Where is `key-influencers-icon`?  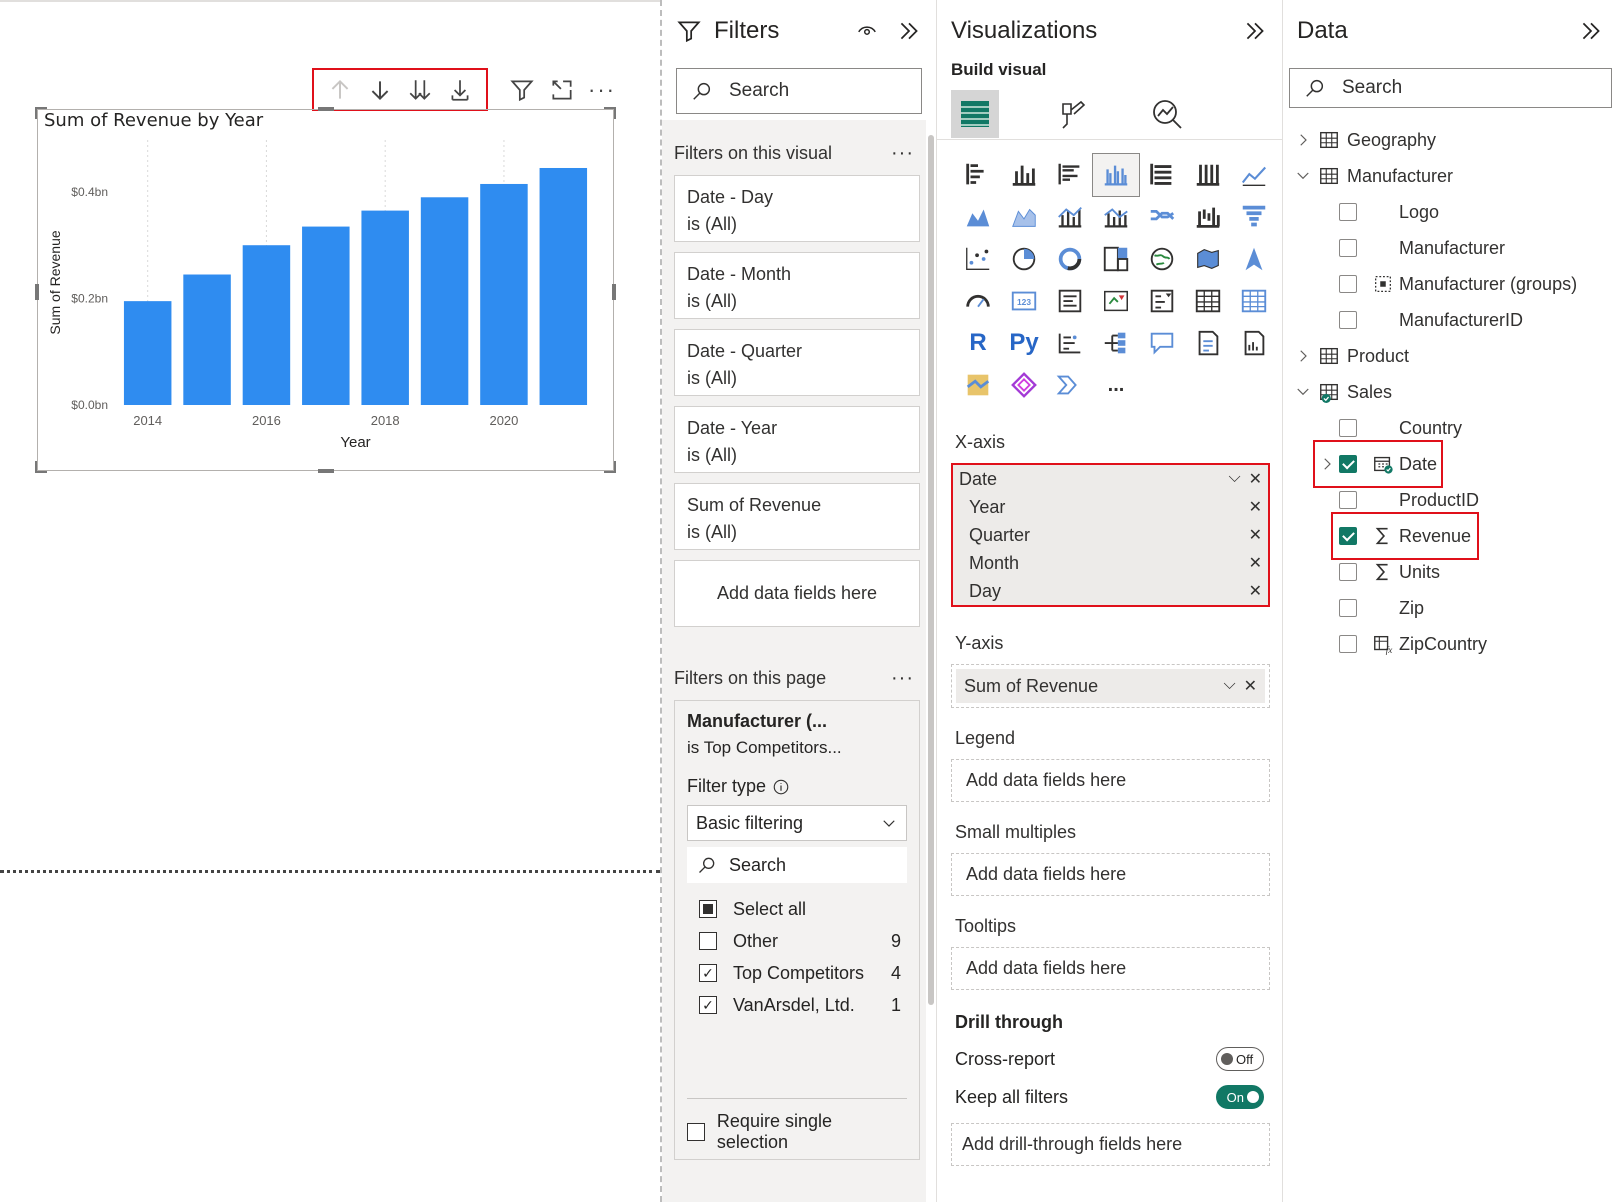 key-influencers-icon is located at coordinates (1070, 343).